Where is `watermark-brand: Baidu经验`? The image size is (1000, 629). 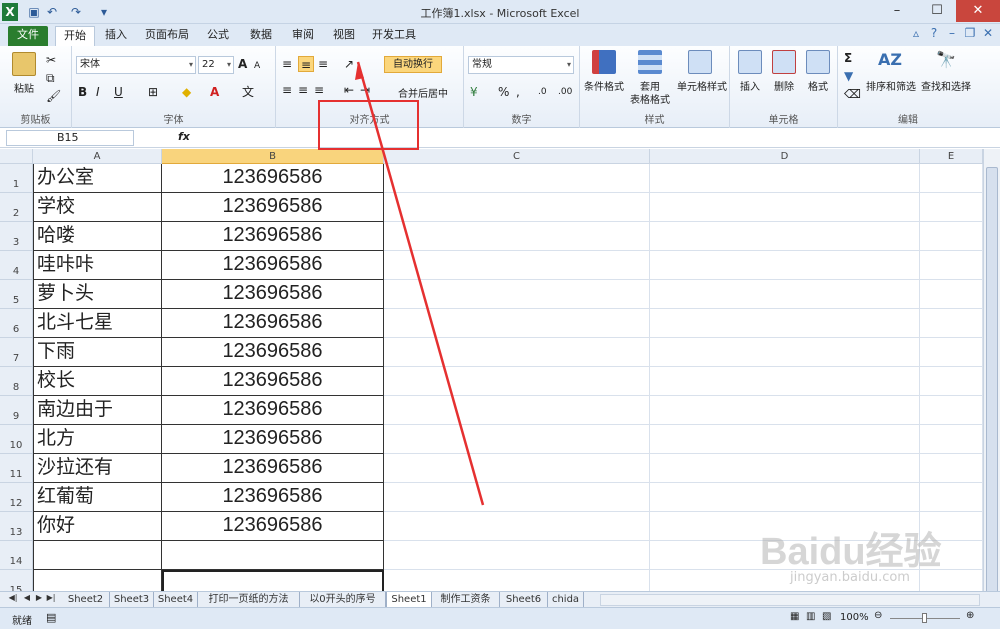
watermark-brand: Baidu经验 is located at coordinates (851, 552).